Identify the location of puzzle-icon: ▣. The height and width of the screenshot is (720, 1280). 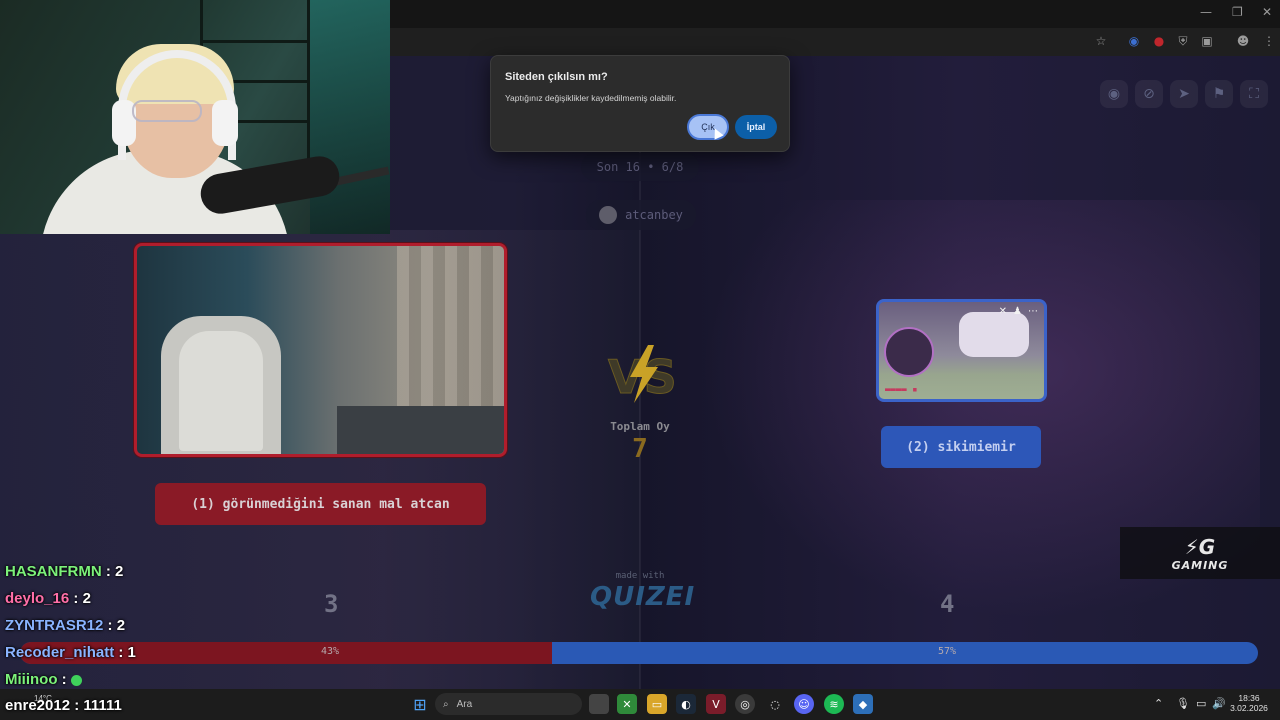
(1207, 41).